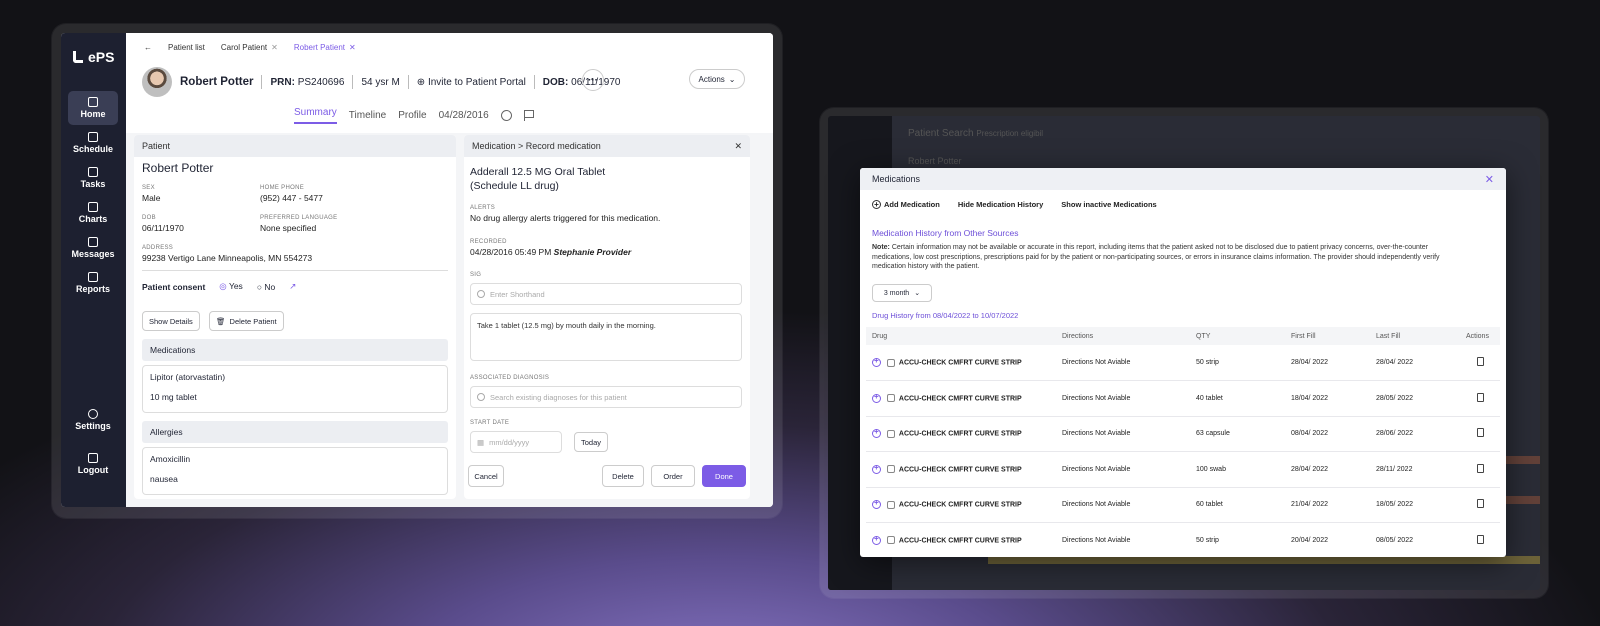  What do you see at coordinates (1237, 469) in the screenshot?
I see `cell-qty: 100 swab` at bounding box center [1237, 469].